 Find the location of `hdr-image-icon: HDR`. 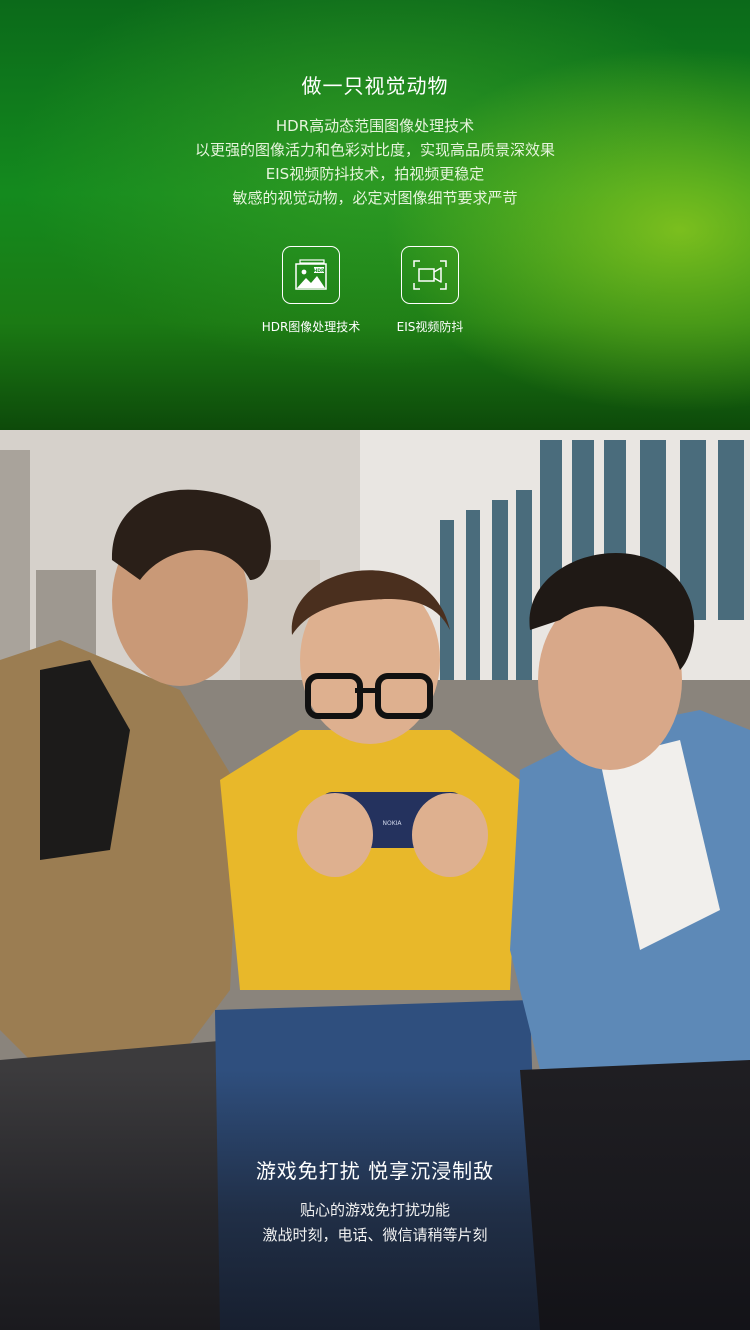

hdr-image-icon: HDR is located at coordinates (311, 275).